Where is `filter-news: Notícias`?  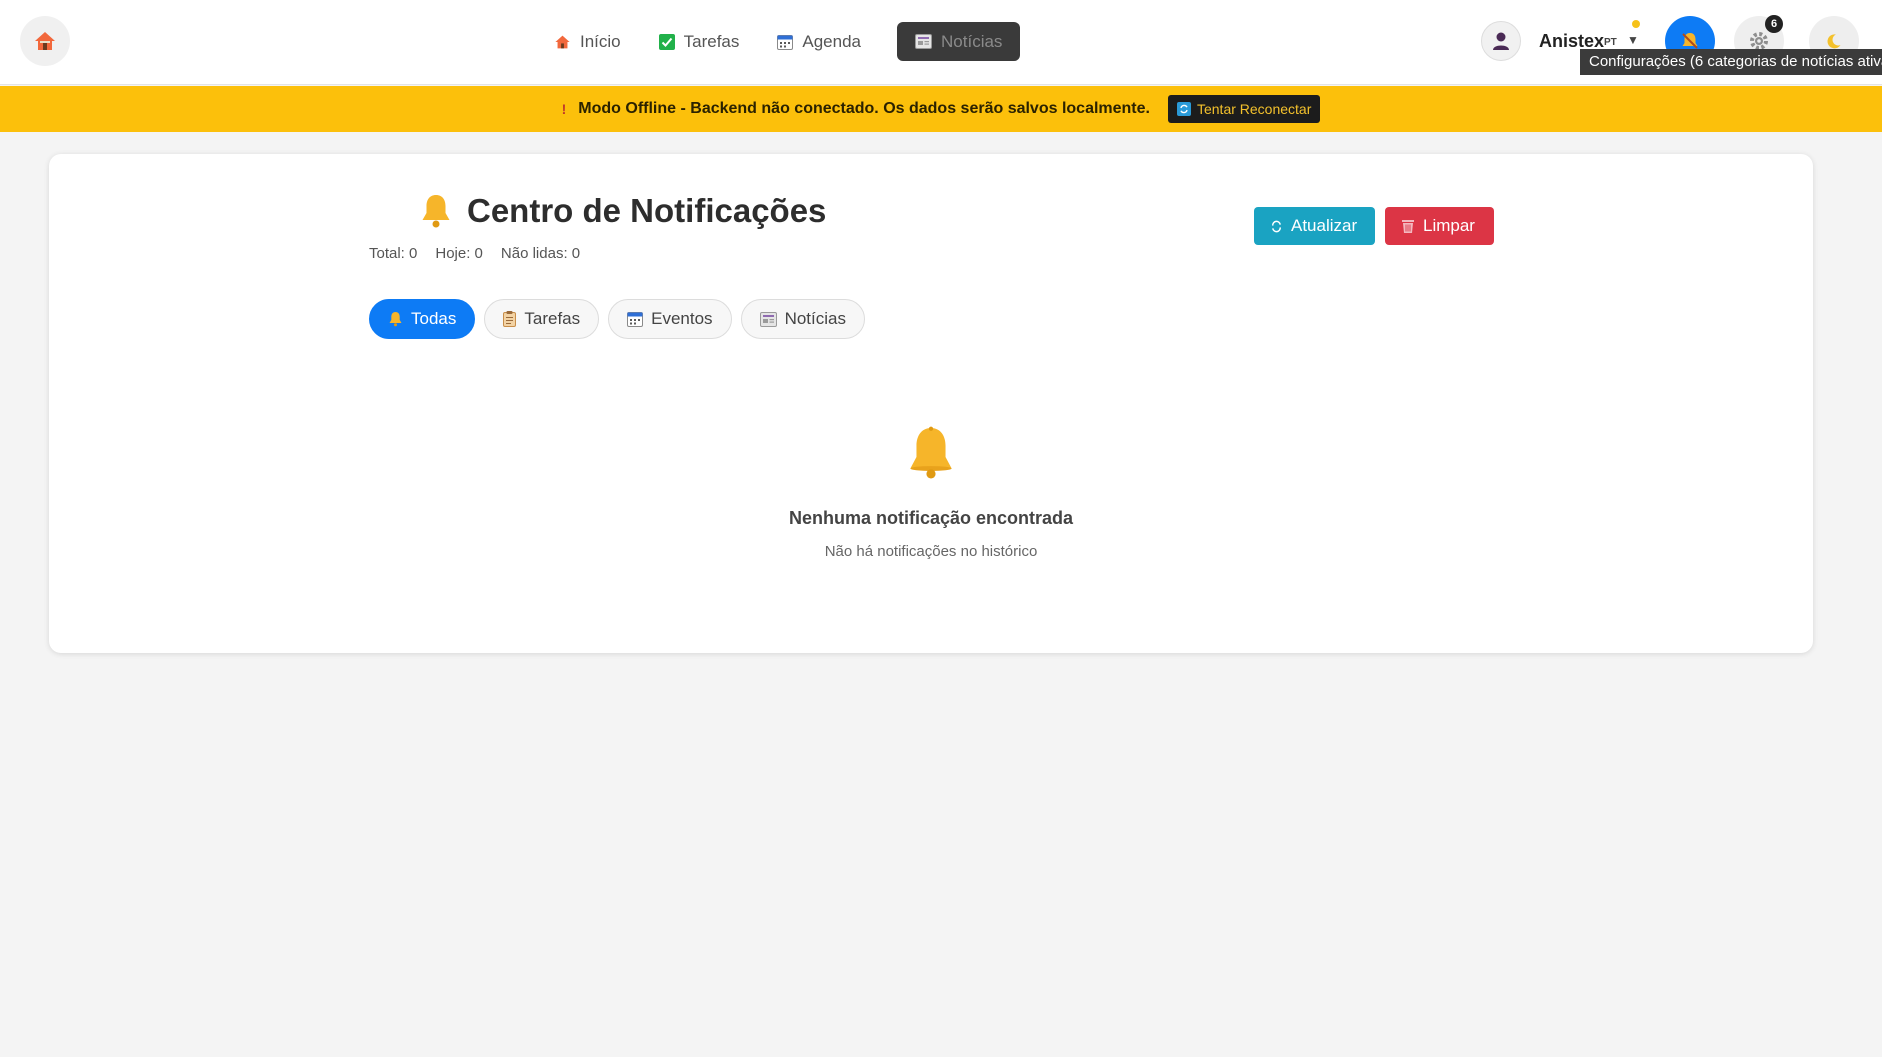 filter-news: Notícias is located at coordinates (802, 319).